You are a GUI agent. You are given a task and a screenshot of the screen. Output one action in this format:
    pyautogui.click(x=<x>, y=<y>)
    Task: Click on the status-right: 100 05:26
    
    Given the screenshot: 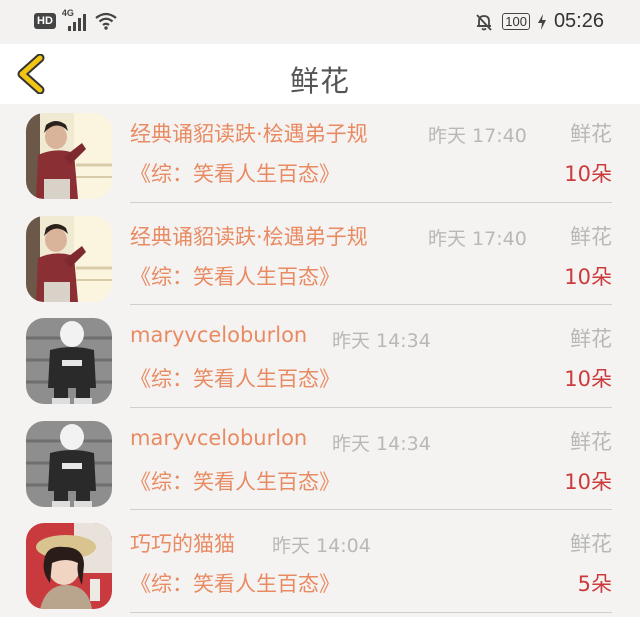 What is the action you would take?
    pyautogui.click(x=539, y=21)
    